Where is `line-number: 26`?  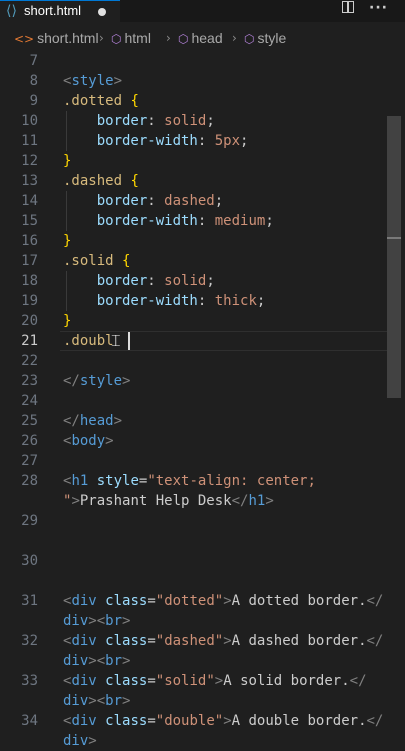
line-number: 26 is located at coordinates (29, 441).